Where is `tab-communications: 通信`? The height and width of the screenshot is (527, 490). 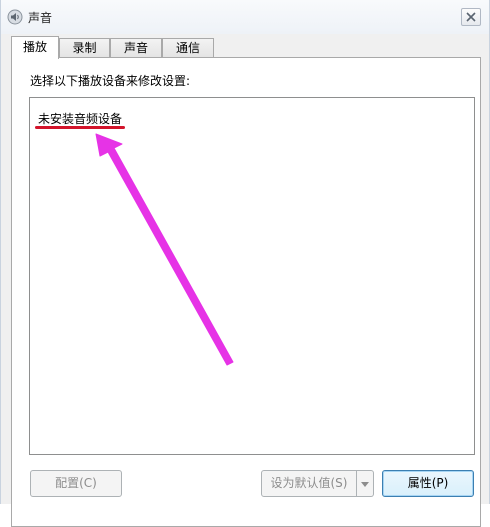
tab-communications: 通信 is located at coordinates (188, 47).